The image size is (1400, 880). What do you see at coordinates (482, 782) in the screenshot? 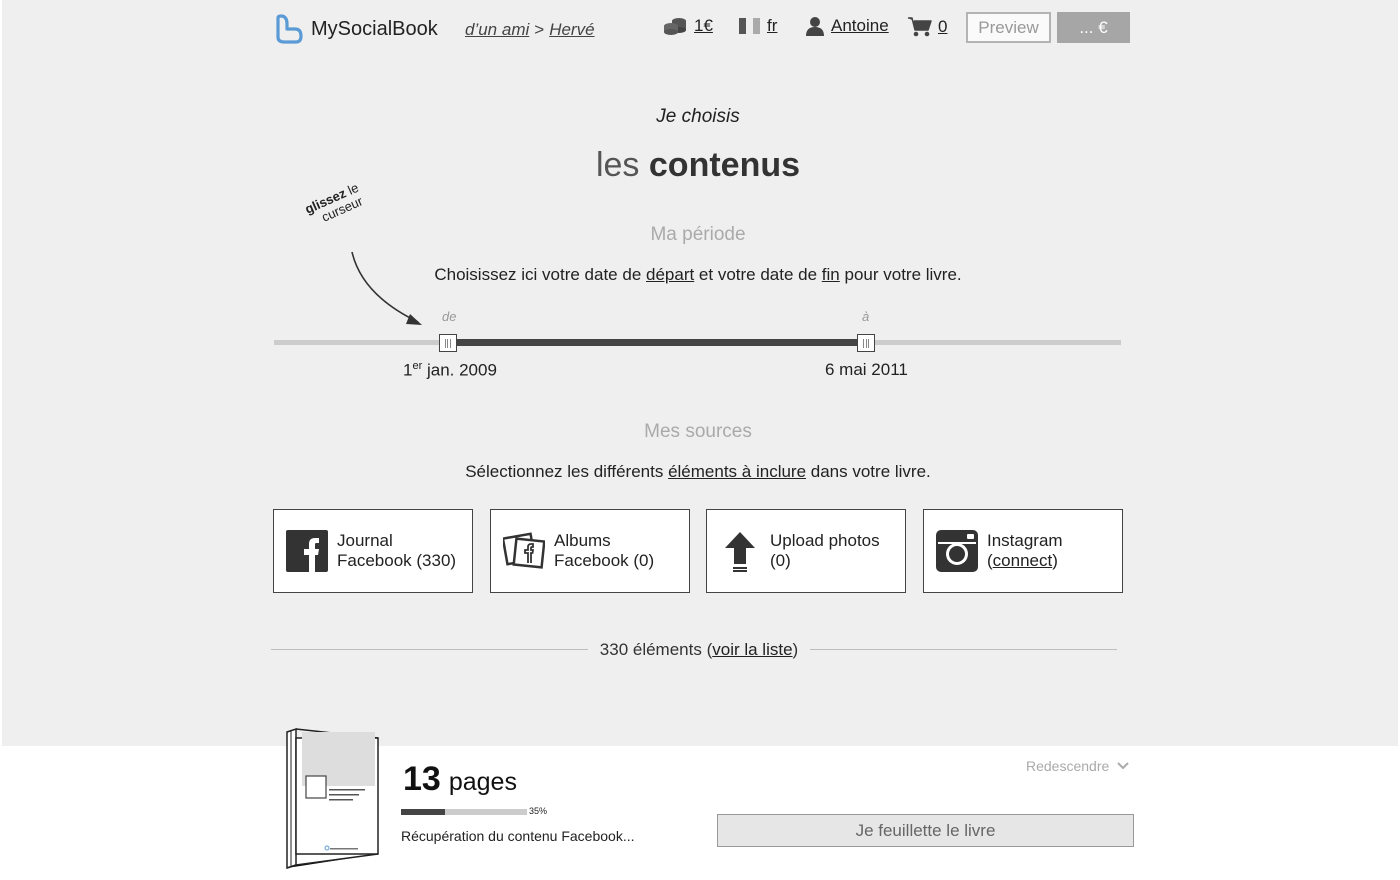
I see `page-count-label: pages` at bounding box center [482, 782].